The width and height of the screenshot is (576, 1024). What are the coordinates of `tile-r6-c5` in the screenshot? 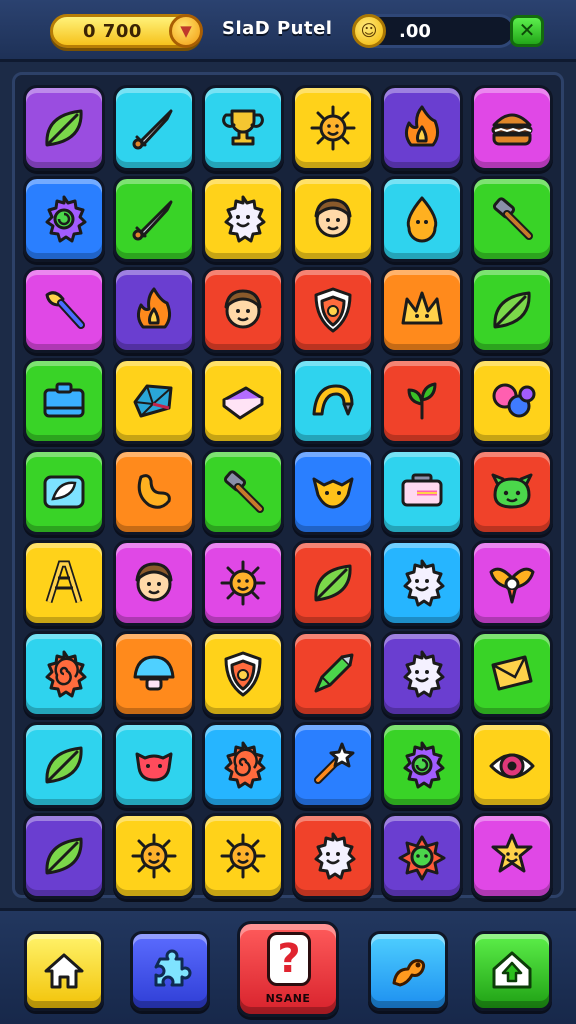 It's located at (422, 583).